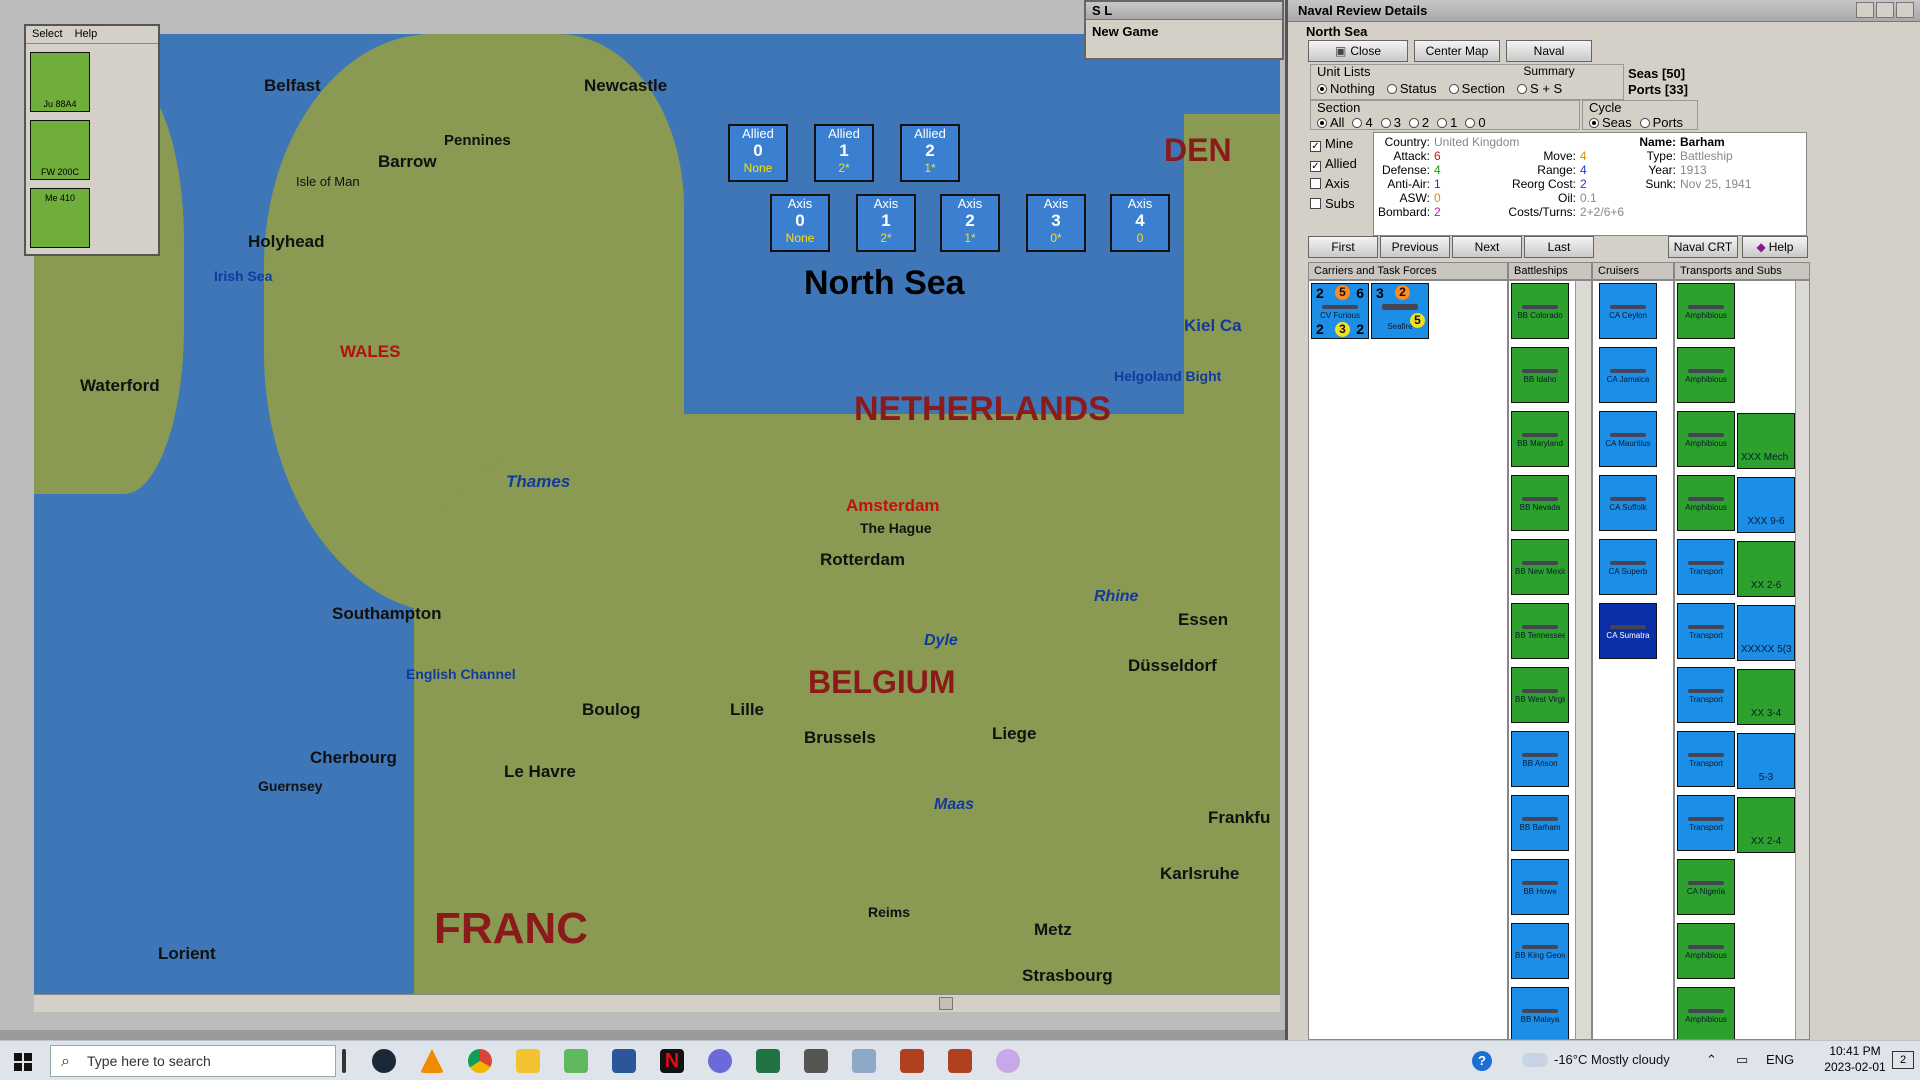 The image size is (1920, 1080). I want to click on ship-counter: BB King George V, so click(1540, 951).